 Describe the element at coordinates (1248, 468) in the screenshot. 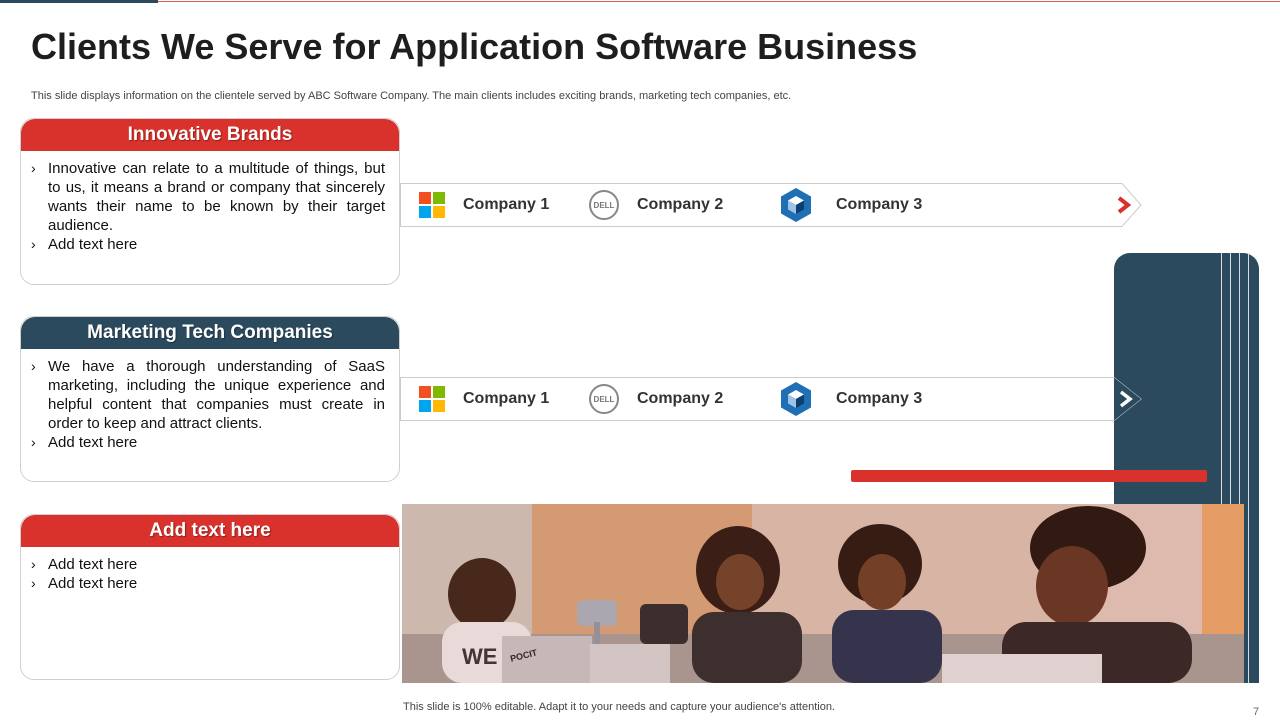

I see `panel-divider-line` at that location.